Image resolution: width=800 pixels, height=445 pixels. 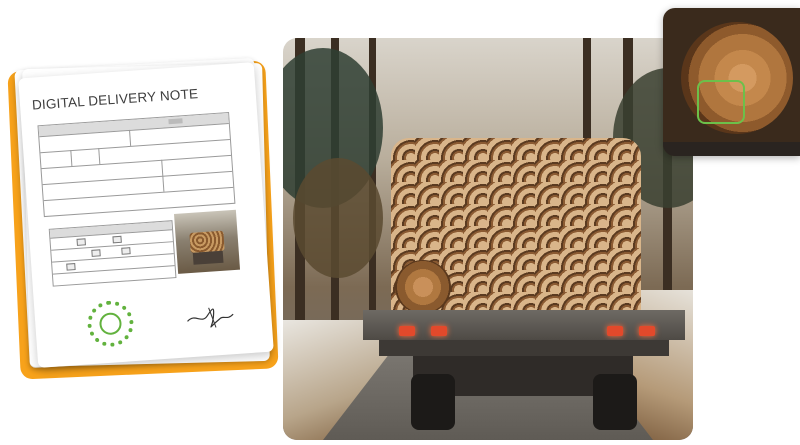 I want to click on tail-light-left, so click(x=407, y=331).